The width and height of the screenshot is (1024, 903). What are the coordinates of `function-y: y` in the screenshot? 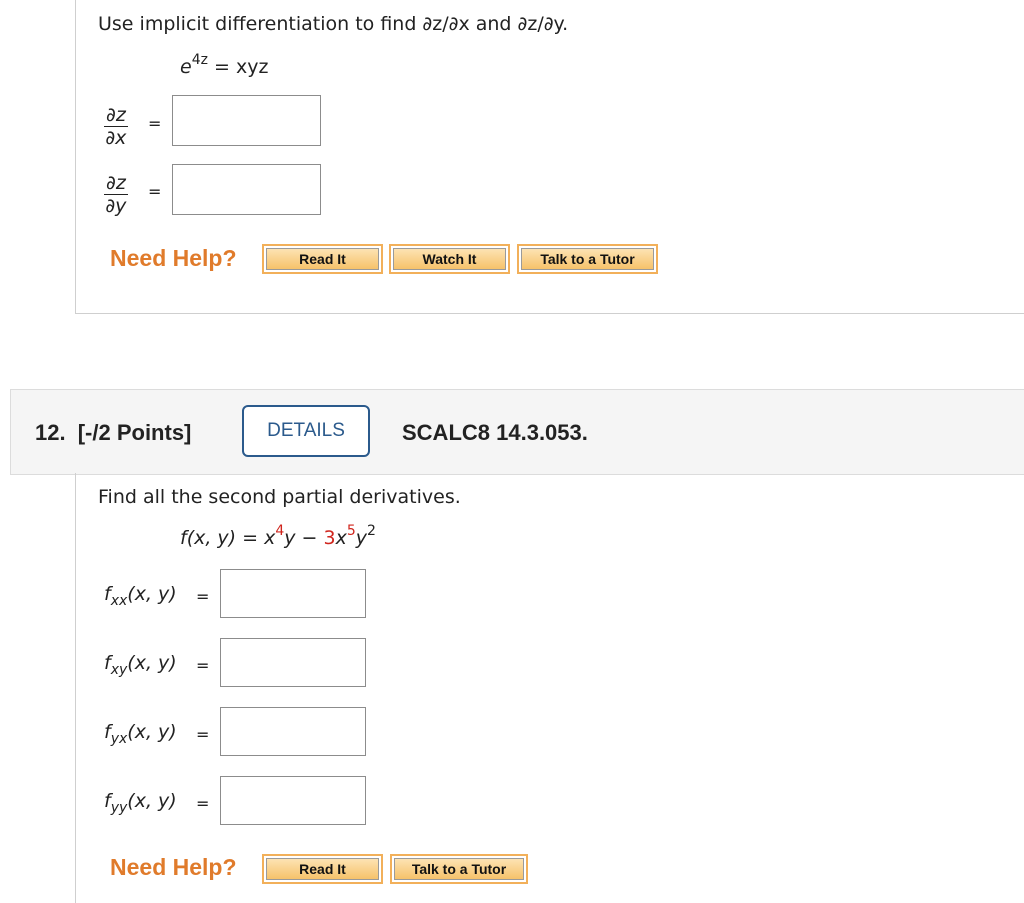 It's located at (361, 538).